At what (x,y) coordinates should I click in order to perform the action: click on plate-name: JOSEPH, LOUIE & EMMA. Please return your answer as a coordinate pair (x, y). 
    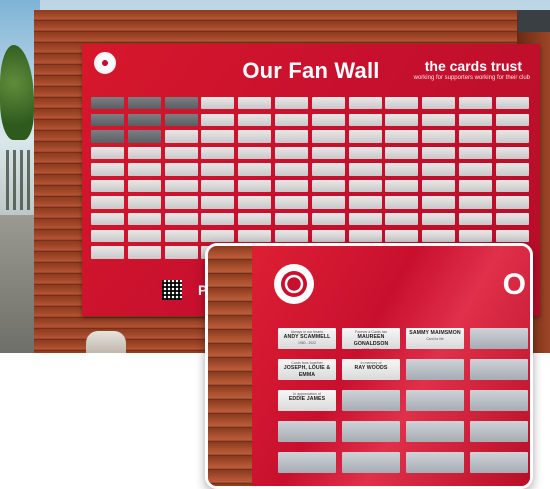
    Looking at the image, I should click on (307, 371).